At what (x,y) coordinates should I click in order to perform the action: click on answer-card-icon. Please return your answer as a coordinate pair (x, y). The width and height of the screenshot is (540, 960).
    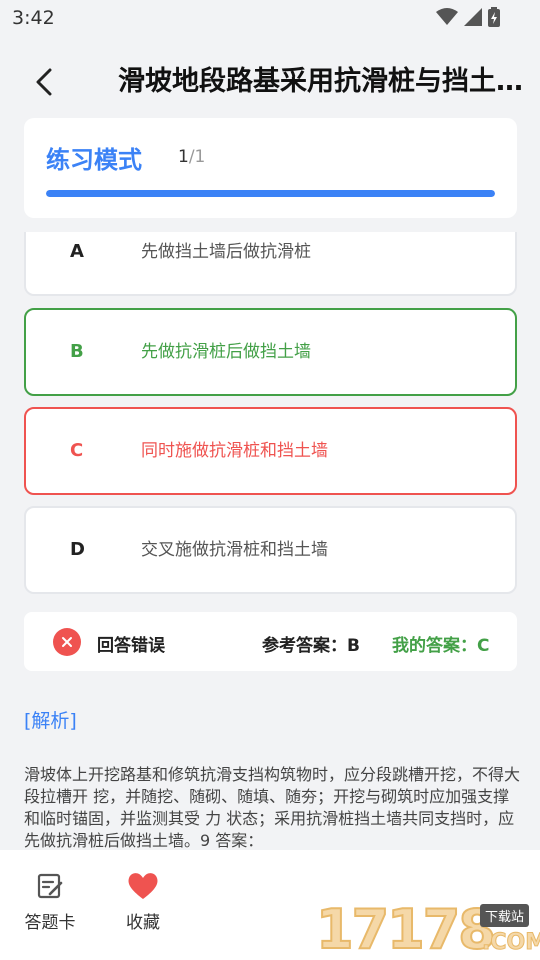
    Looking at the image, I should click on (50, 886).